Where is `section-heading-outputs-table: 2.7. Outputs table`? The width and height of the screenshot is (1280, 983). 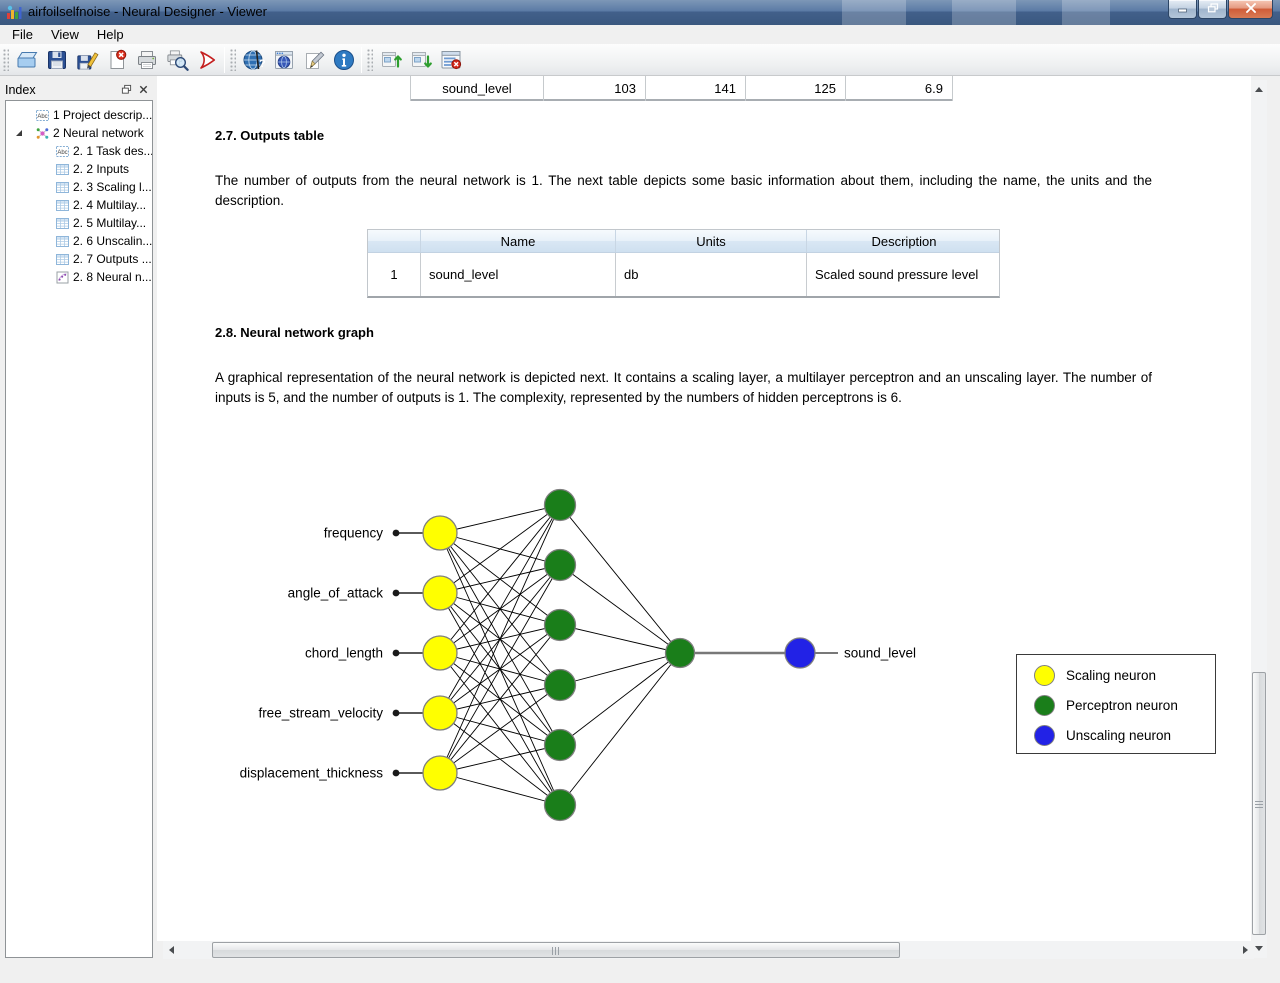 section-heading-outputs-table: 2.7. Outputs table is located at coordinates (270, 135).